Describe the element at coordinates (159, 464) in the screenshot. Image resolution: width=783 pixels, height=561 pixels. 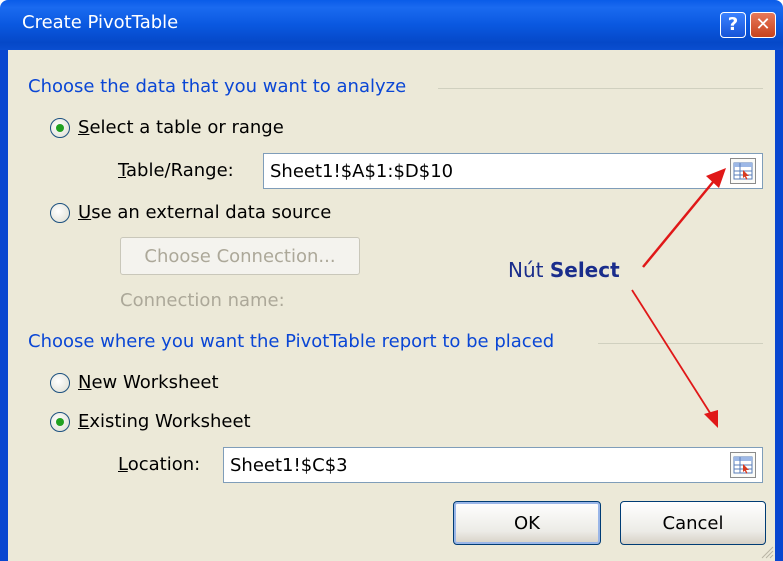
I see `location-label: Location:` at that location.